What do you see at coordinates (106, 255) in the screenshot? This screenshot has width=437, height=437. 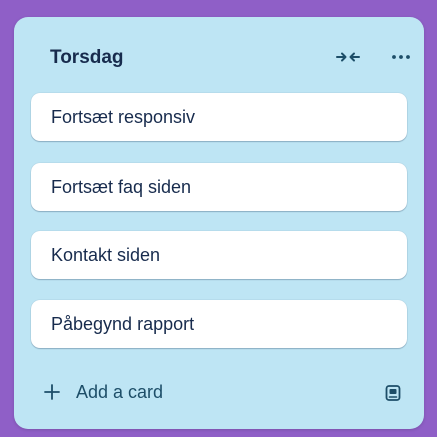 I see `card-title: Kontakt siden` at bounding box center [106, 255].